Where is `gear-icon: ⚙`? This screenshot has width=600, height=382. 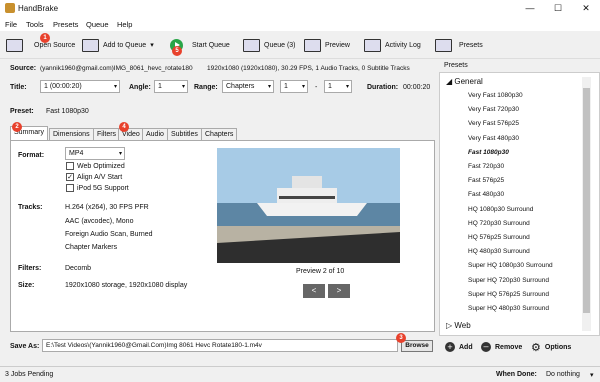 gear-icon: ⚙ is located at coordinates (536, 347).